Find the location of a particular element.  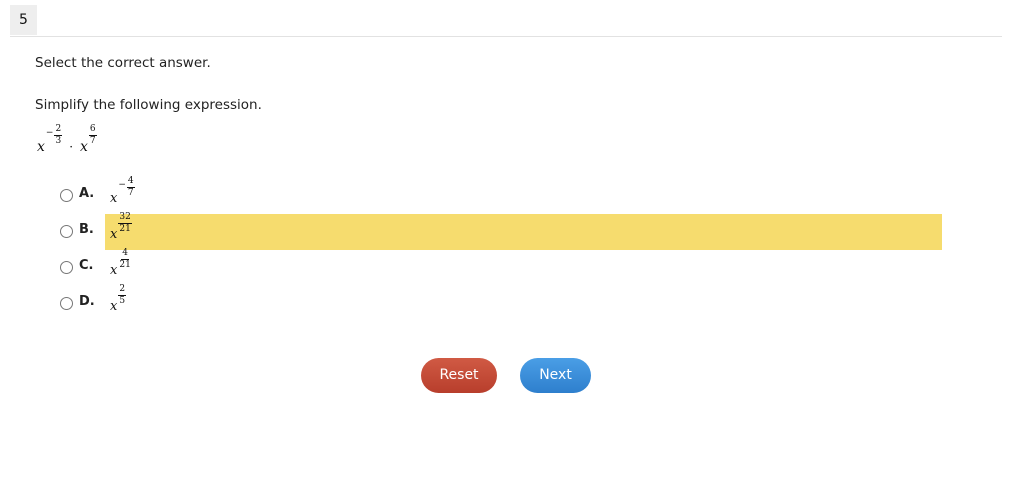

radio-button-c is located at coordinates (66, 267).